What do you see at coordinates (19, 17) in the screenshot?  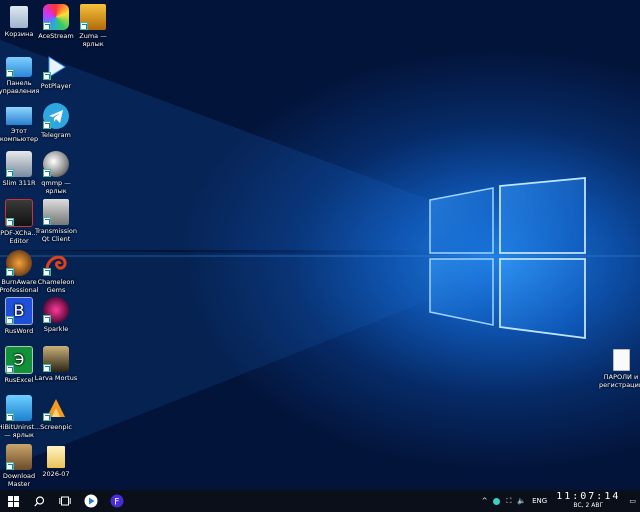 I see `recycle-bin-icon` at bounding box center [19, 17].